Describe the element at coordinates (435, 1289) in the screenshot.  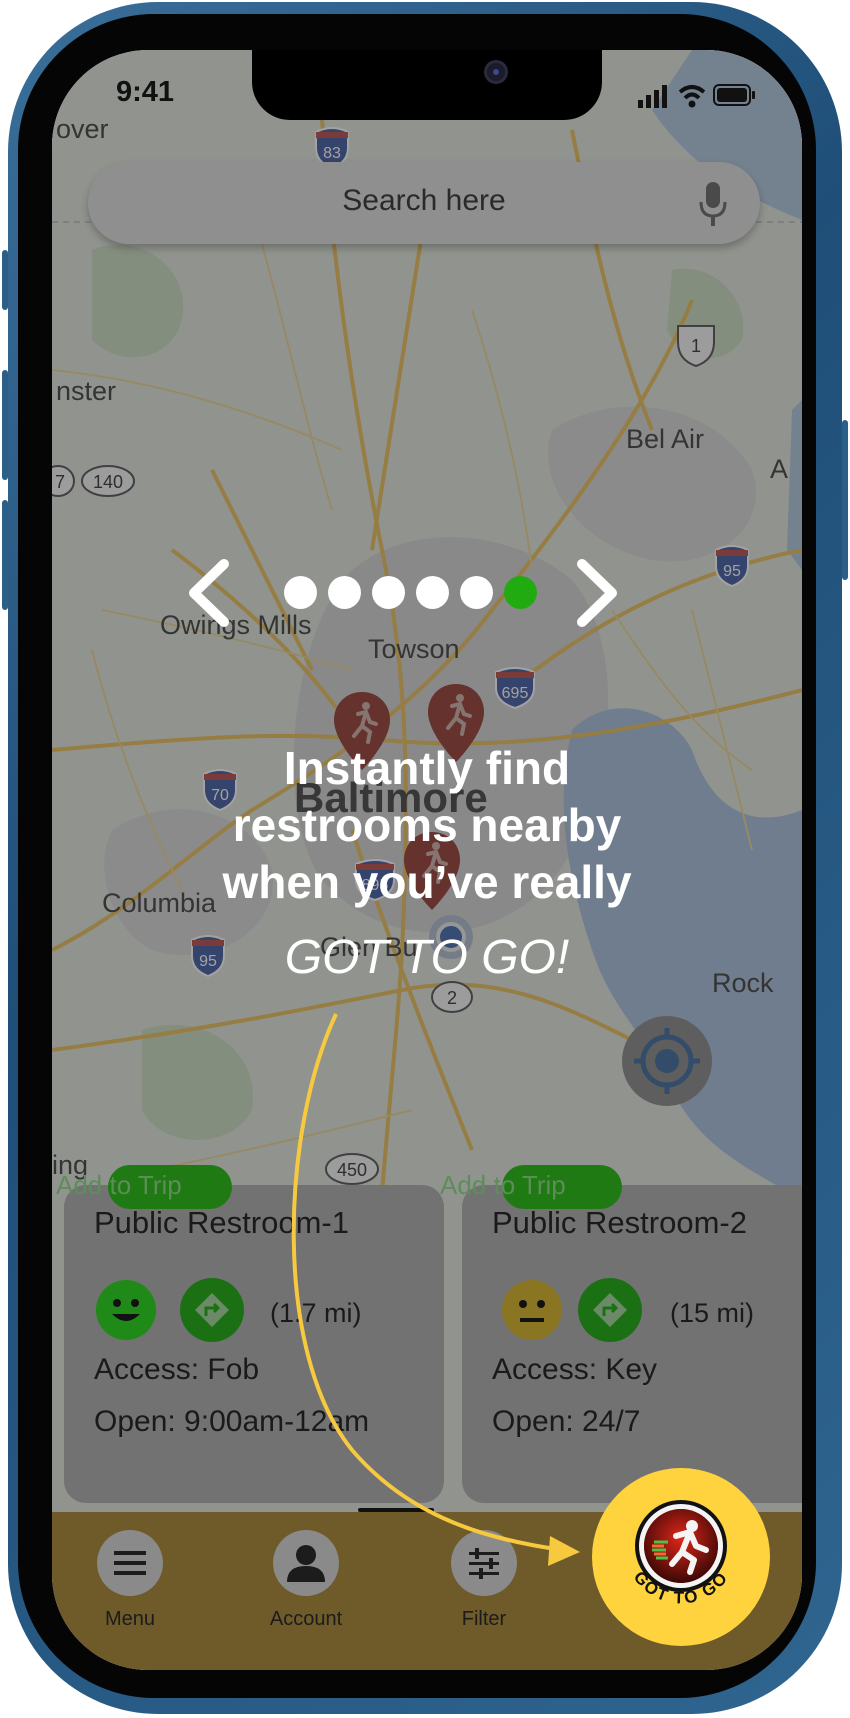
I see `hint-arrow` at that location.